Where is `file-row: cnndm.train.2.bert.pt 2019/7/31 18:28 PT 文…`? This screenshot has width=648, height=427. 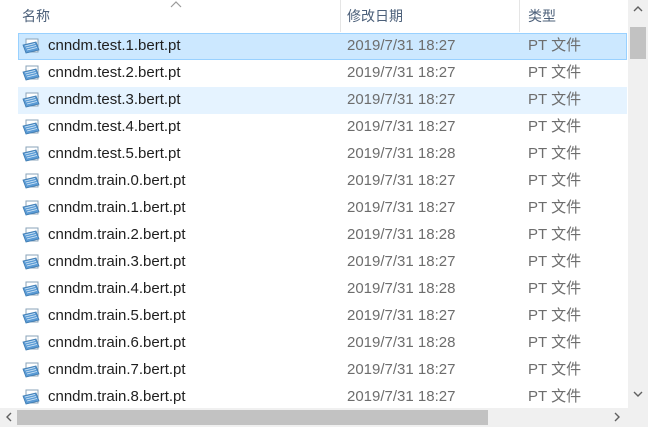 file-row: cnndm.train.2.bert.pt 2019/7/31 18:28 PT 文… is located at coordinates (314, 234).